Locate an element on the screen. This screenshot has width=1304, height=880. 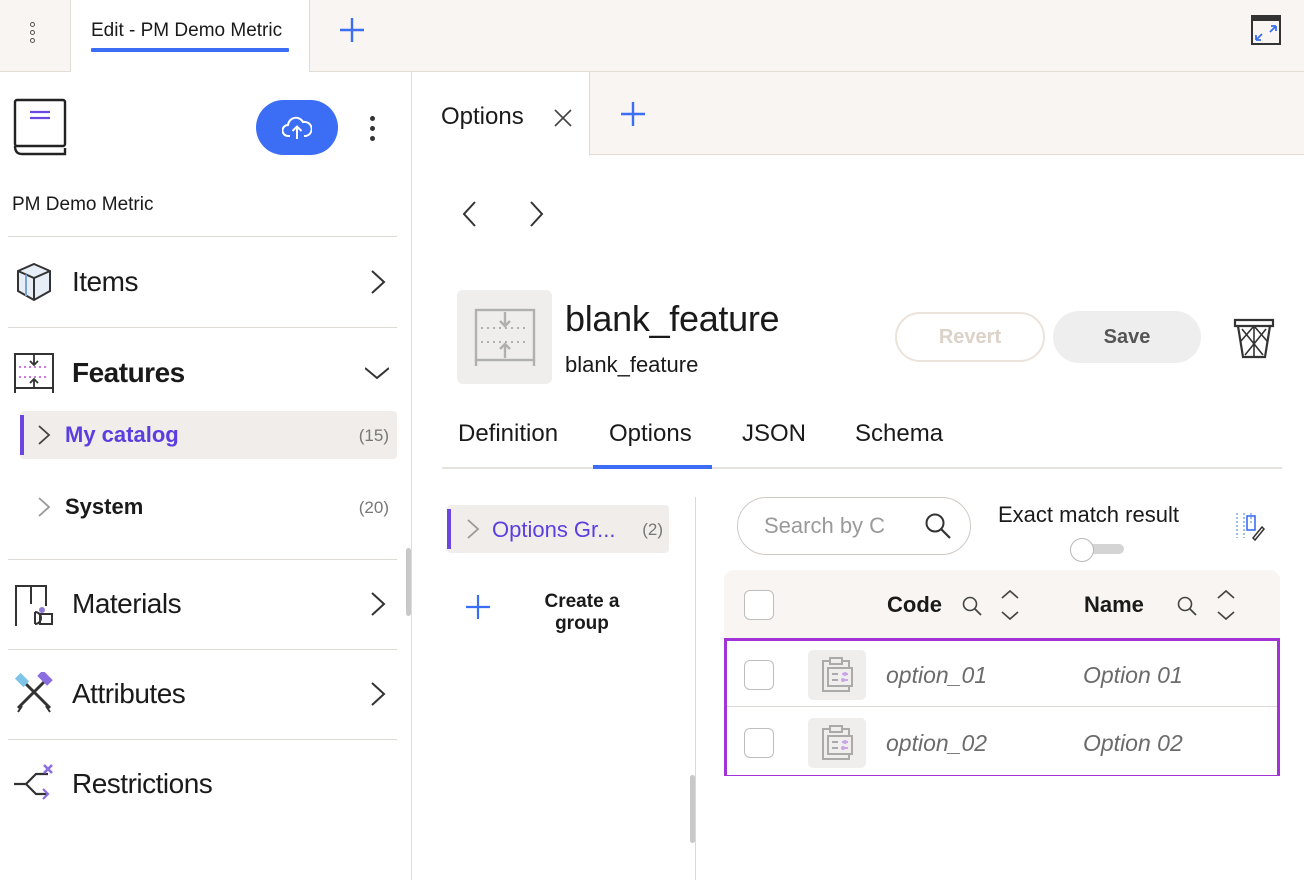
attributes-icon is located at coordinates (33, 692).